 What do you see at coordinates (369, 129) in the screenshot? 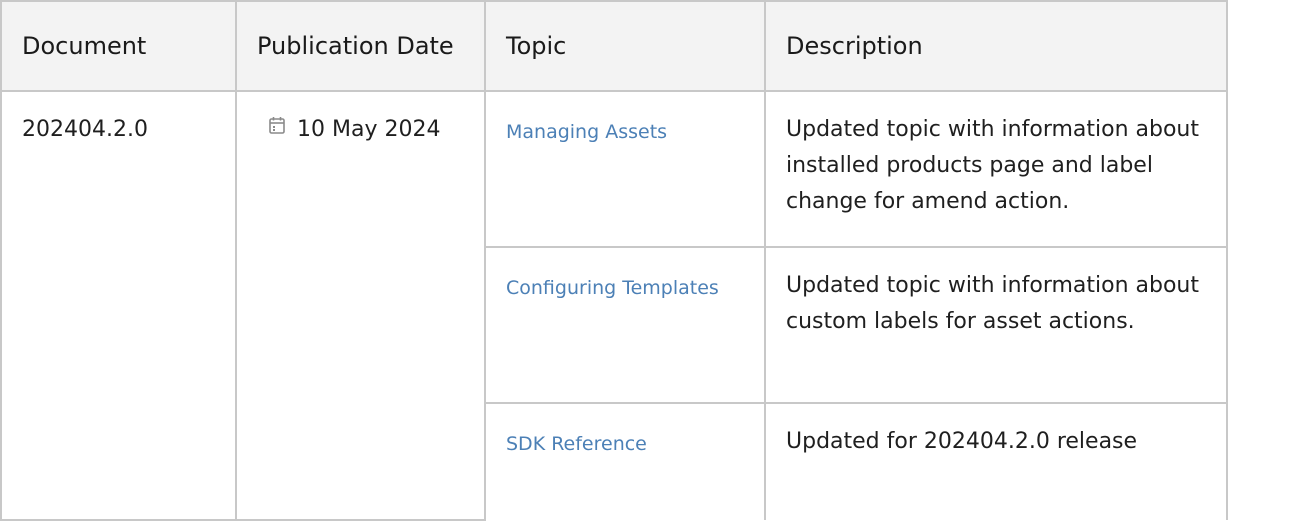
I see `publication-date-text: 10 May 2024` at bounding box center [369, 129].